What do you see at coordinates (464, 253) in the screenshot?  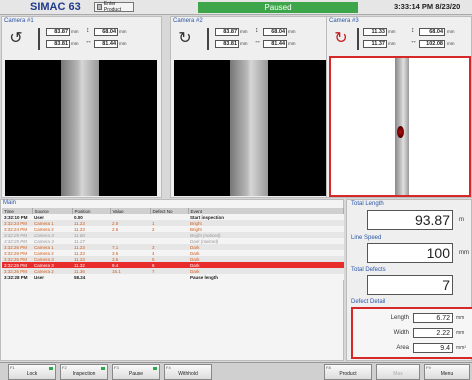 I see `line-speed-unit: mm` at bounding box center [464, 253].